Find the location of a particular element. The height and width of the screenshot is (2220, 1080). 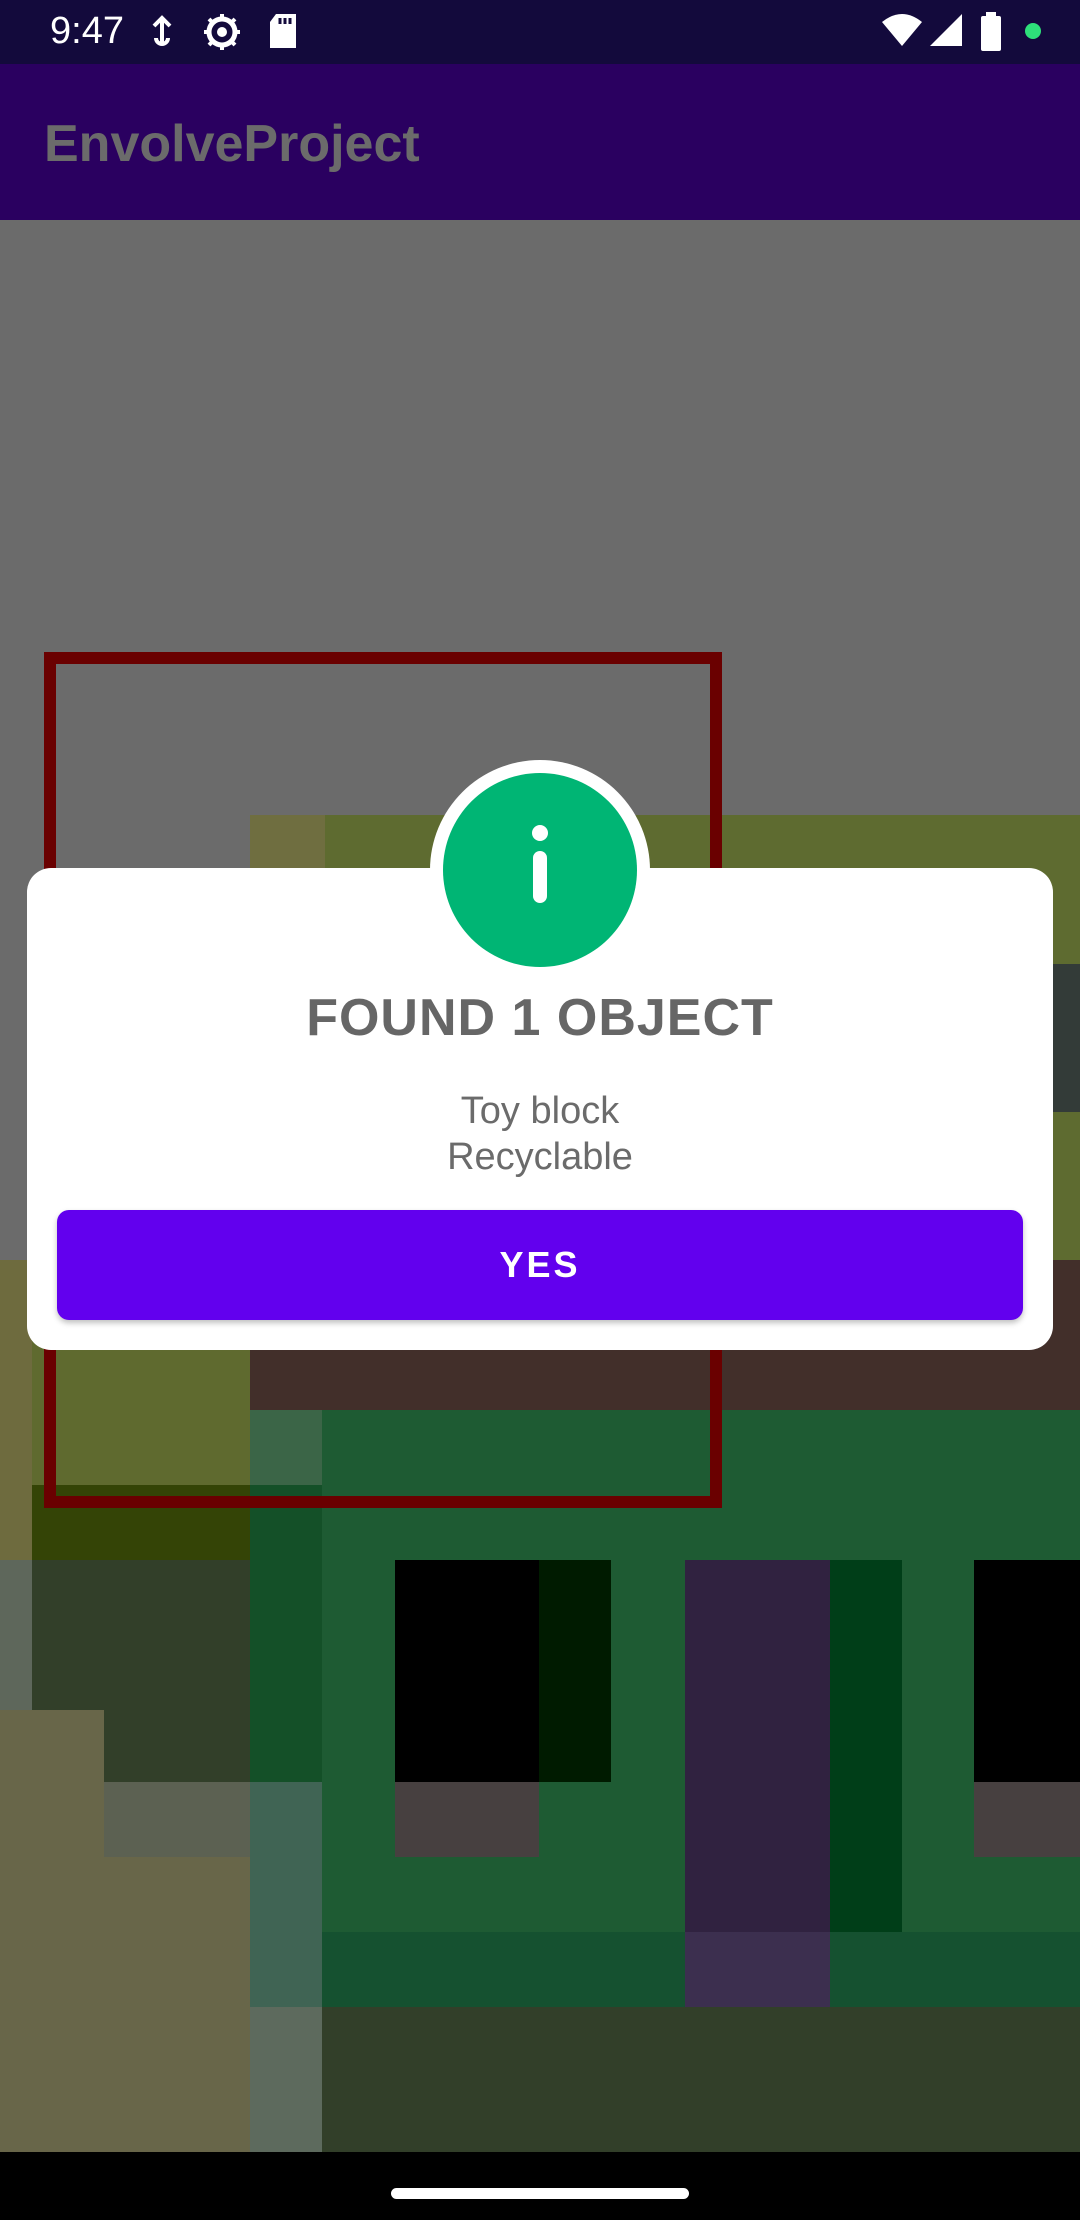

scene-dark-edge is located at coordinates (1066, 1038).